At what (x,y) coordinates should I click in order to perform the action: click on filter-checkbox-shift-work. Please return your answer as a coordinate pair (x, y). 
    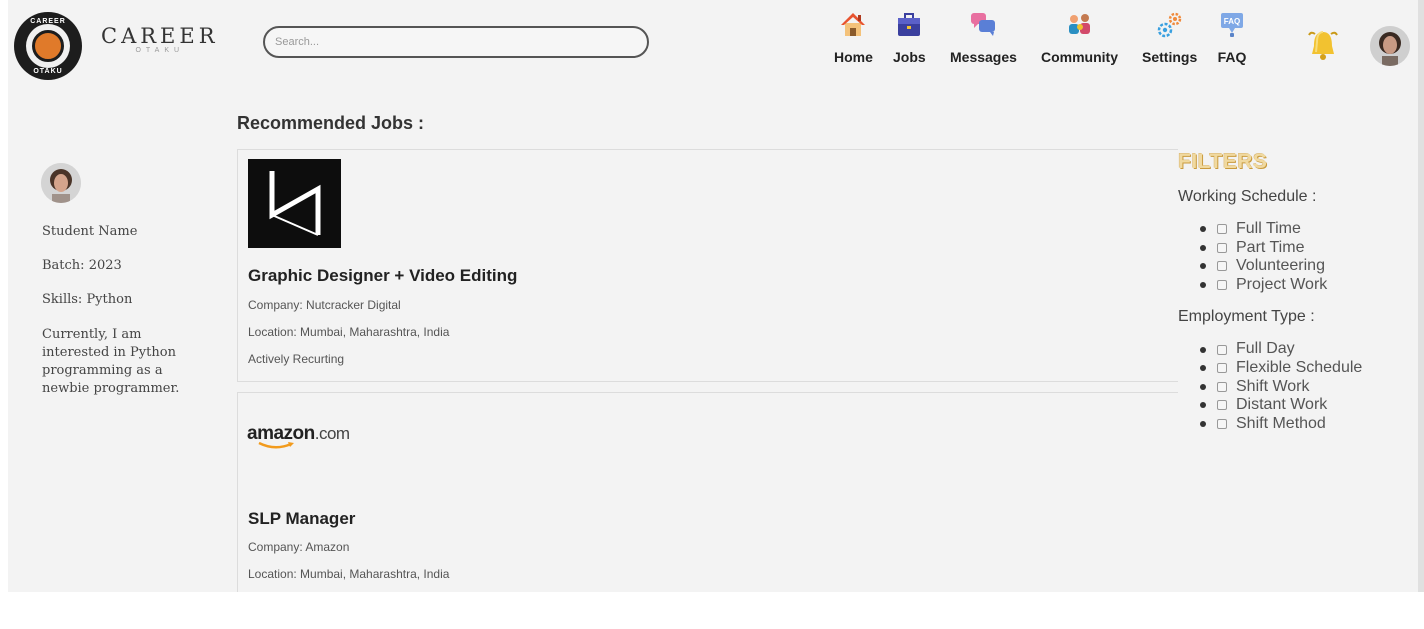
    Looking at the image, I should click on (1222, 386).